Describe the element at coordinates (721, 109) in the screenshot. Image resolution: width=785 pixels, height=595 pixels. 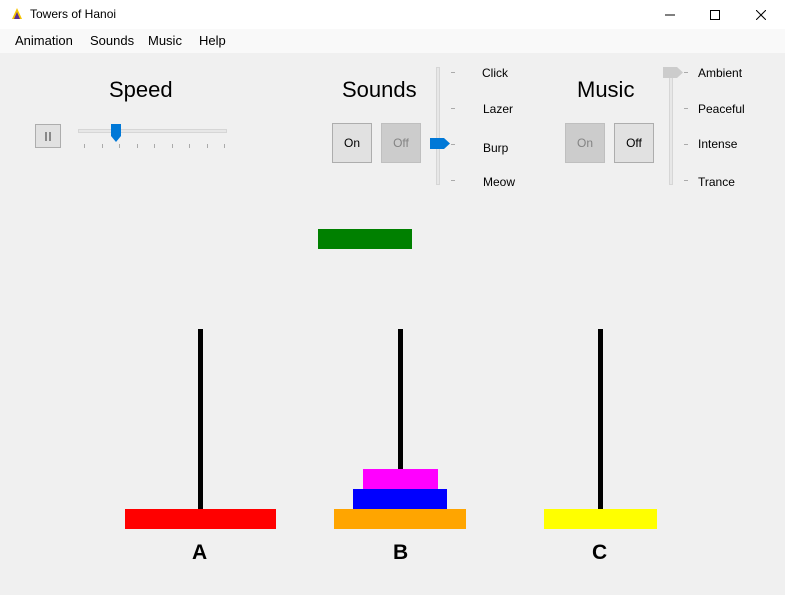
I see `music-option-peaceful: Peaceful` at that location.